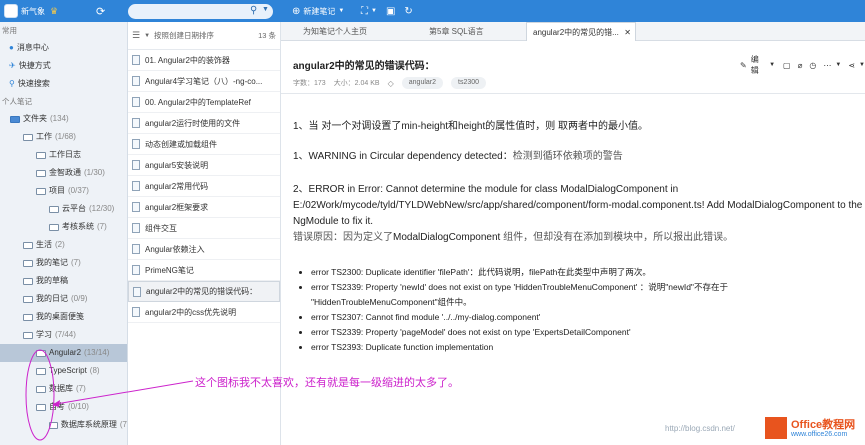  I want to click on logo-line1: Office教程网, so click(823, 425).